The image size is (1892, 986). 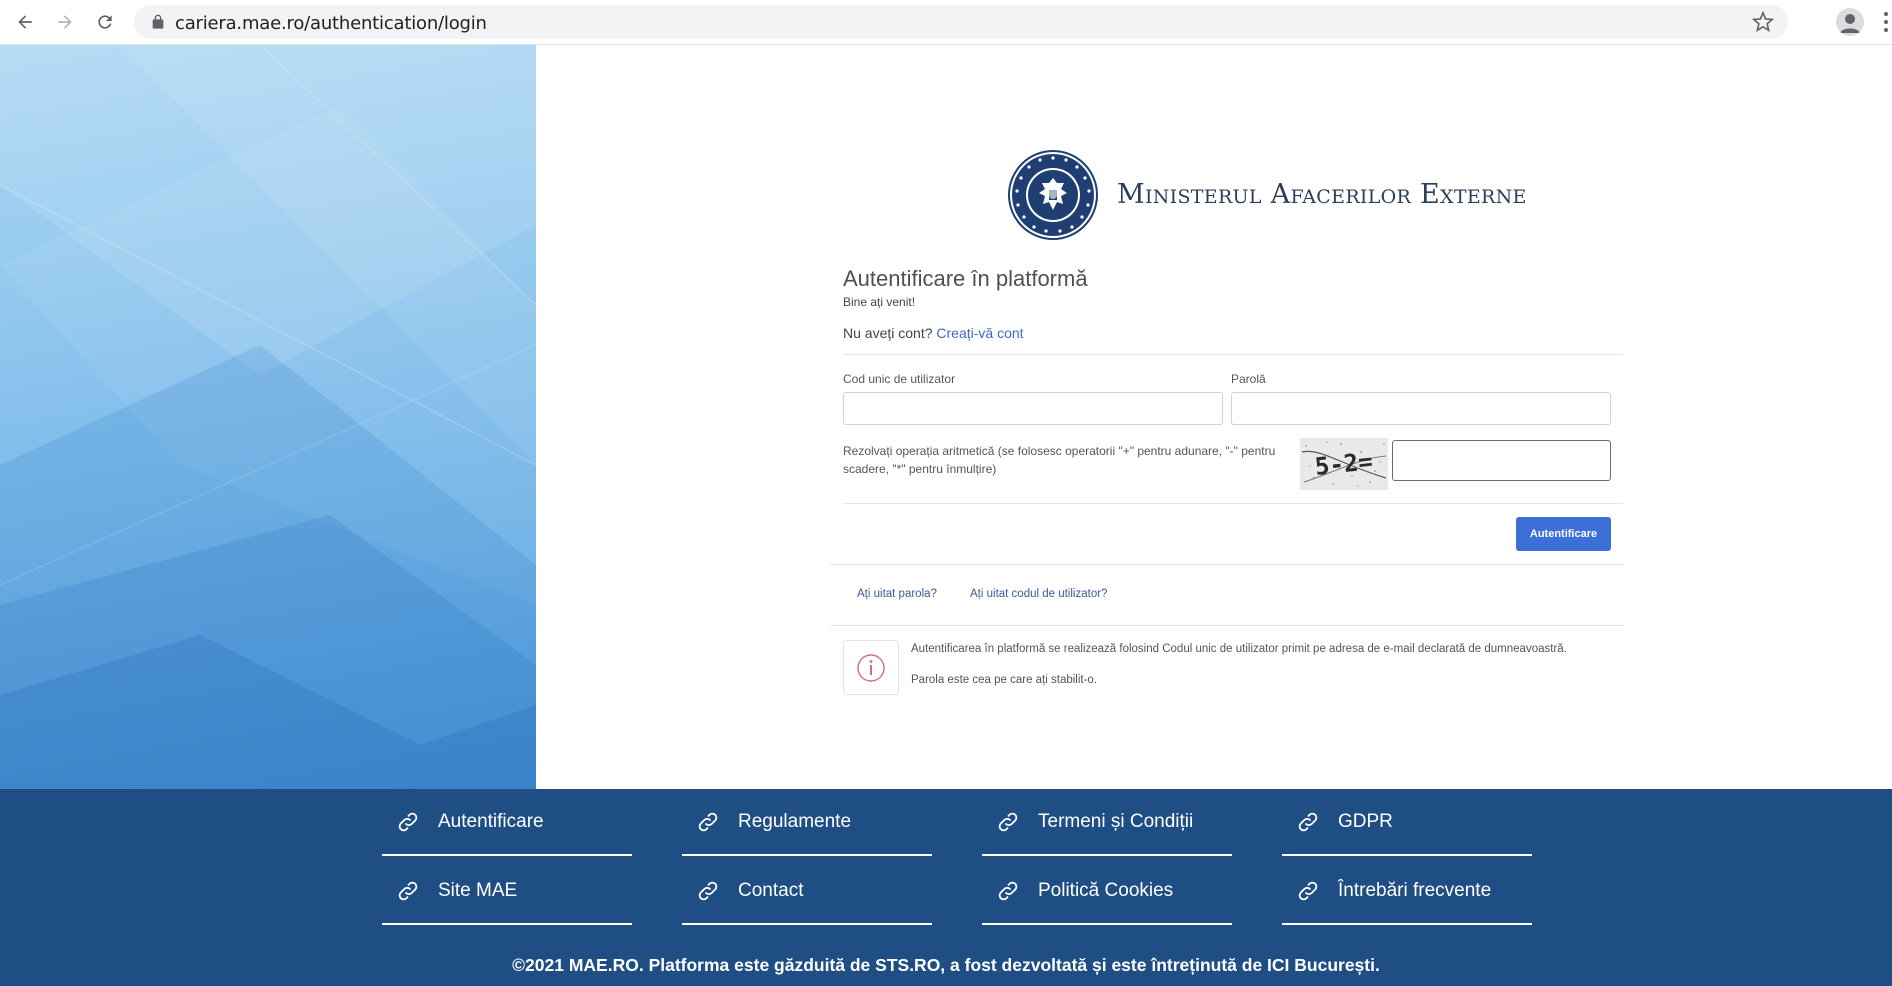 I want to click on footer-link-label: Politică Cookies, so click(x=1106, y=890).